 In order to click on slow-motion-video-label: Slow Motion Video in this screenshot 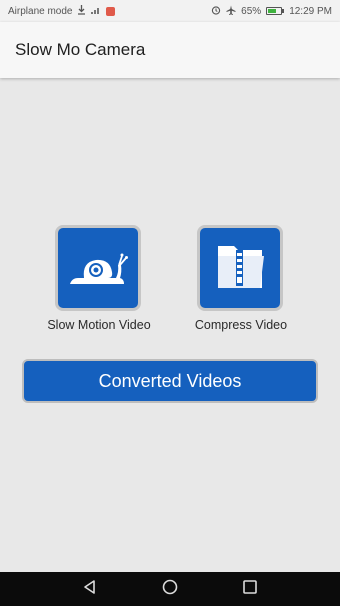, I will do `click(99, 325)`.